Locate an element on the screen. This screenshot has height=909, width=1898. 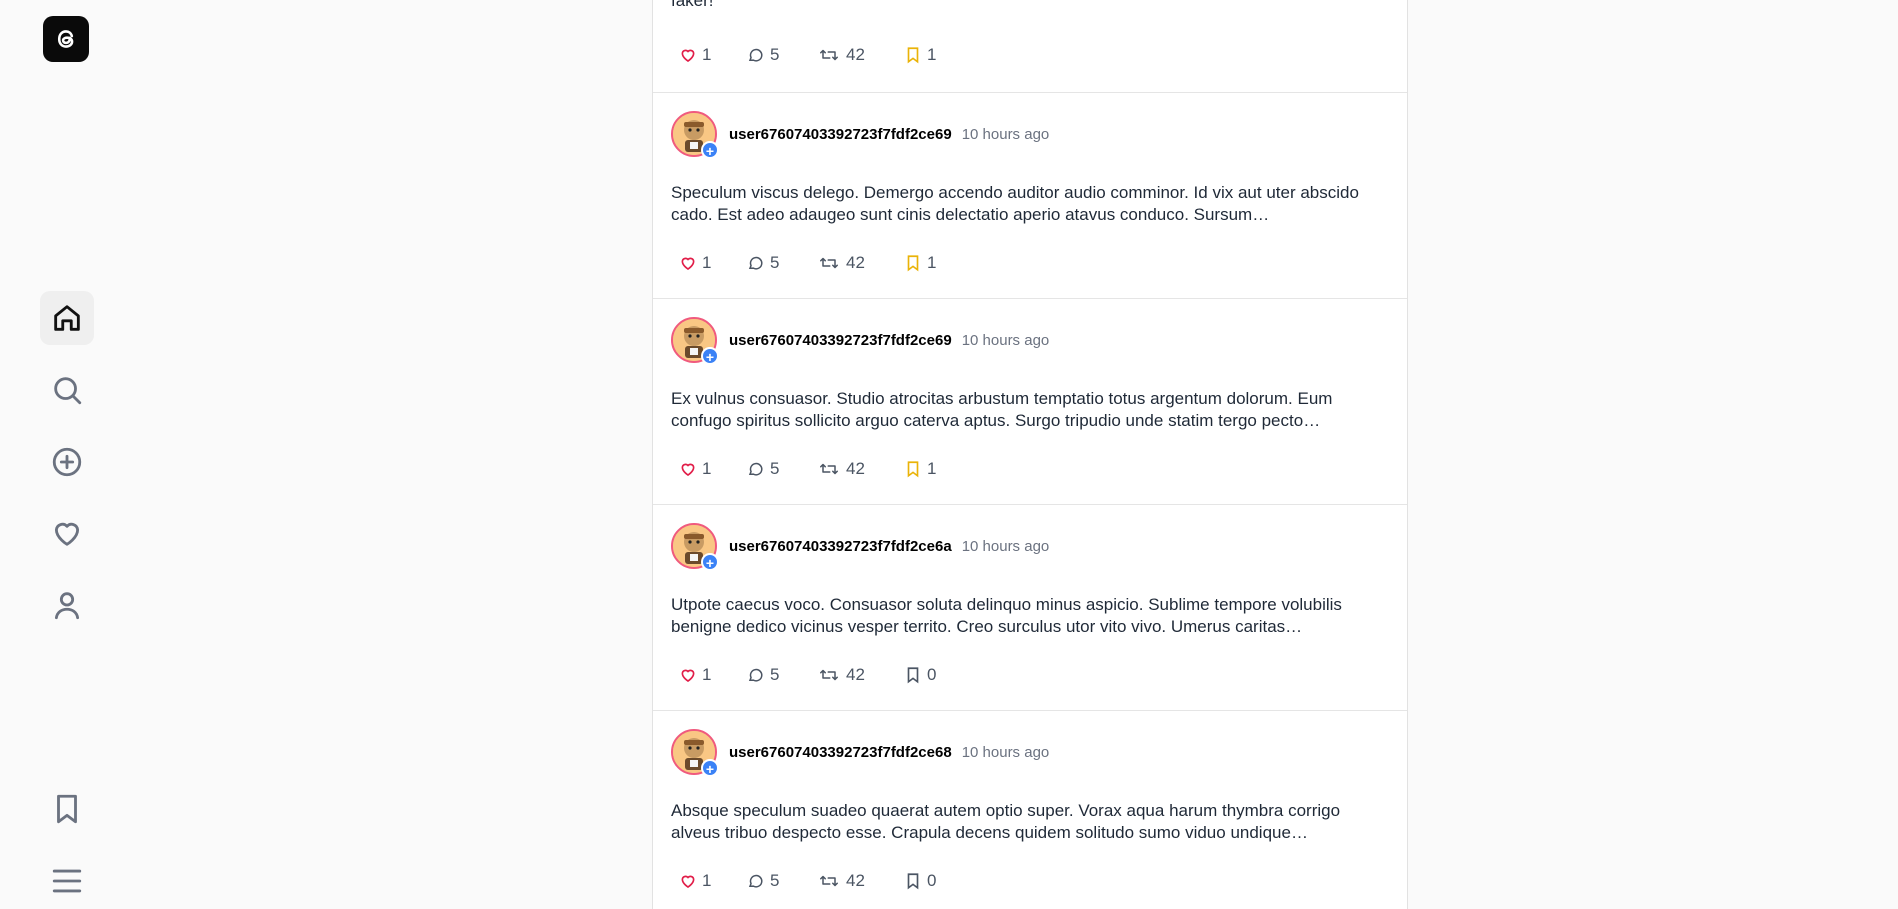
home-icon is located at coordinates (67, 318).